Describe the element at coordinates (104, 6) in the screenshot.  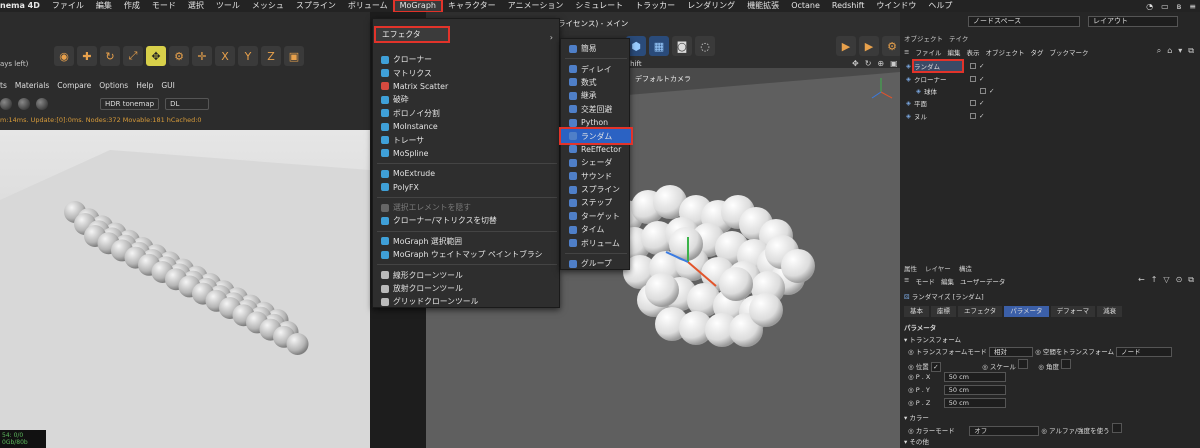
I see `menu-1: 編集` at that location.